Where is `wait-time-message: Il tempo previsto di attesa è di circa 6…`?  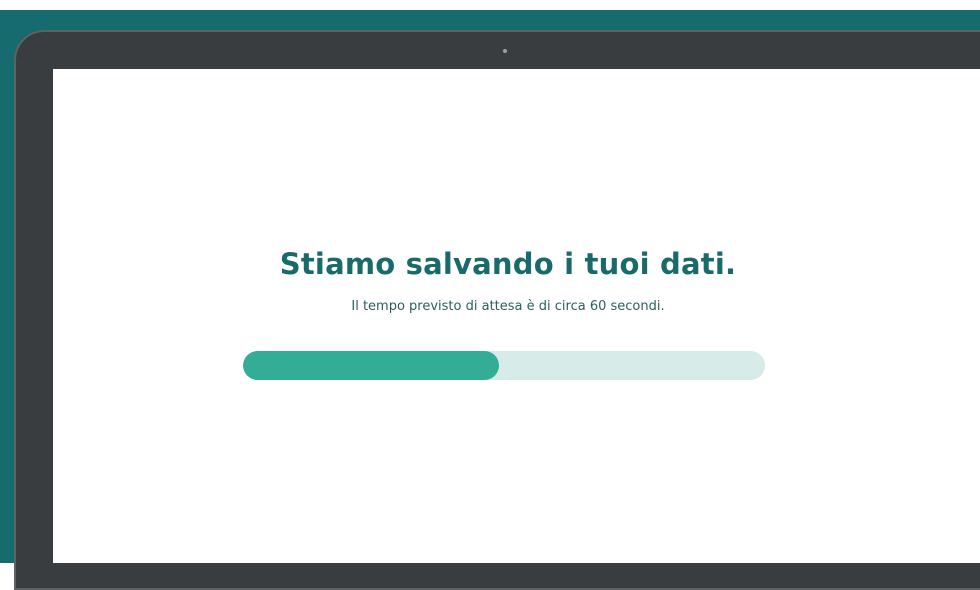
wait-time-message: Il tempo previsto di attesa è di circa 6… is located at coordinates (508, 306).